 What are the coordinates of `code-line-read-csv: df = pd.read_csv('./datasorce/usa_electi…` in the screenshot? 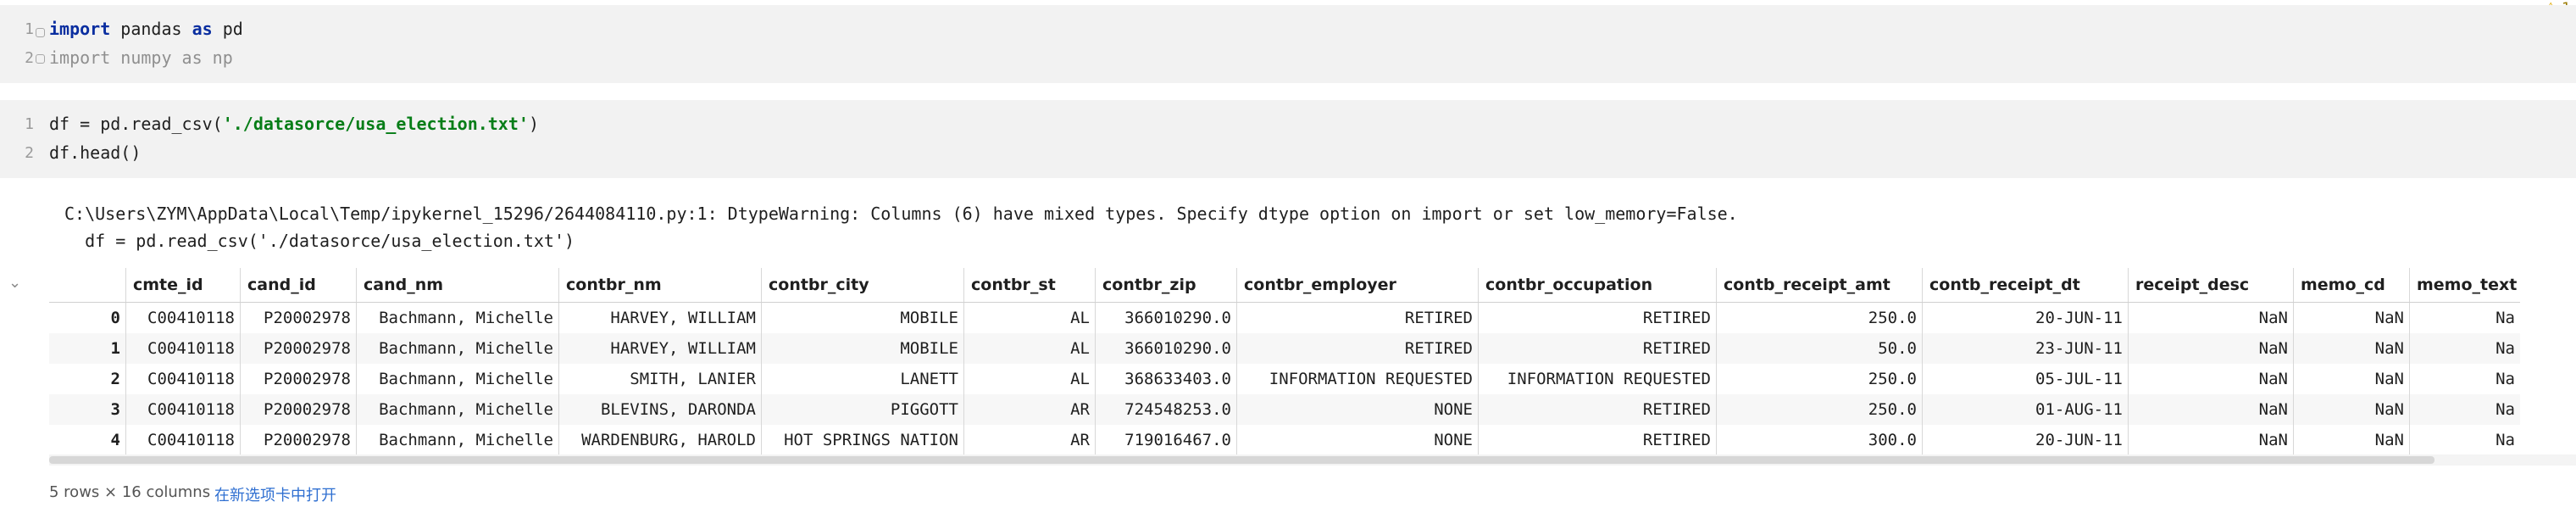 It's located at (294, 124).